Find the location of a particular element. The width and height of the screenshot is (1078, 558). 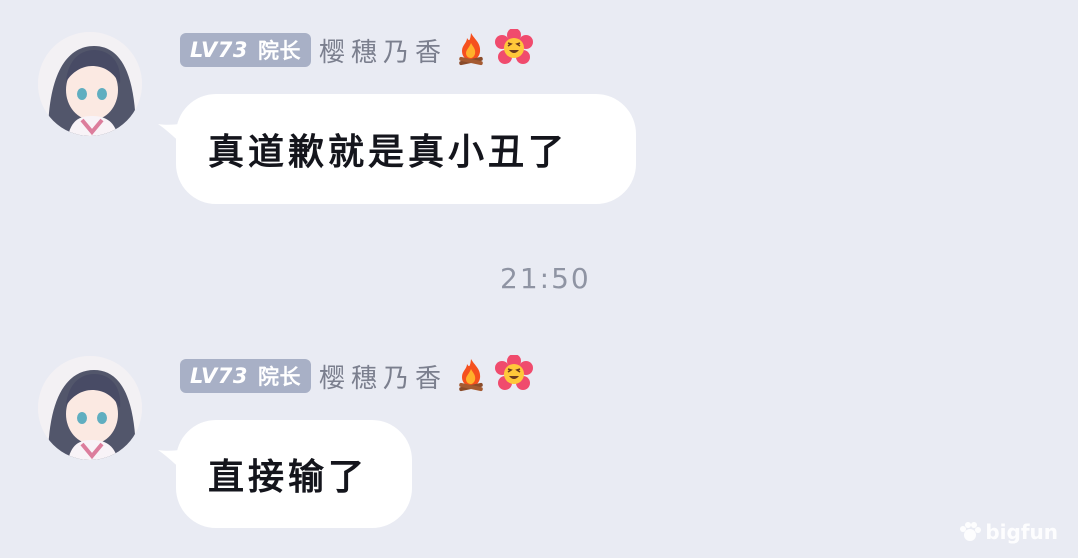

bigfun-watermark: bigfun is located at coordinates (1008, 532).